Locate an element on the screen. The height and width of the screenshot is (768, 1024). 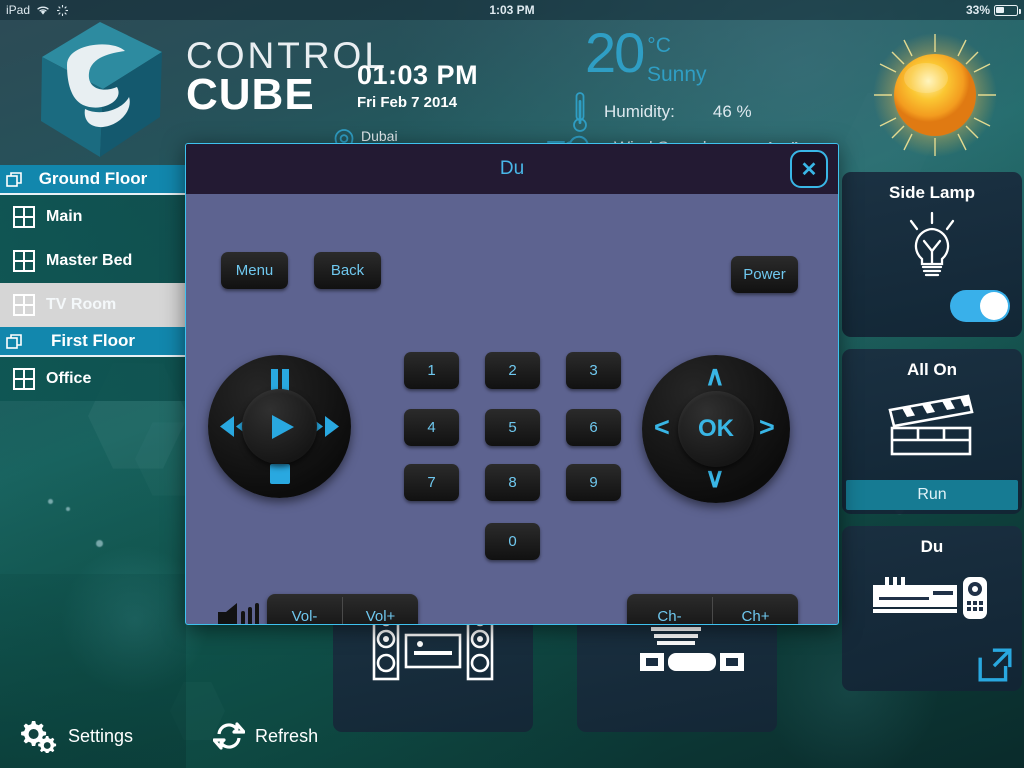
panel-card-all-on: All On Run is located at coordinates (932, 431).